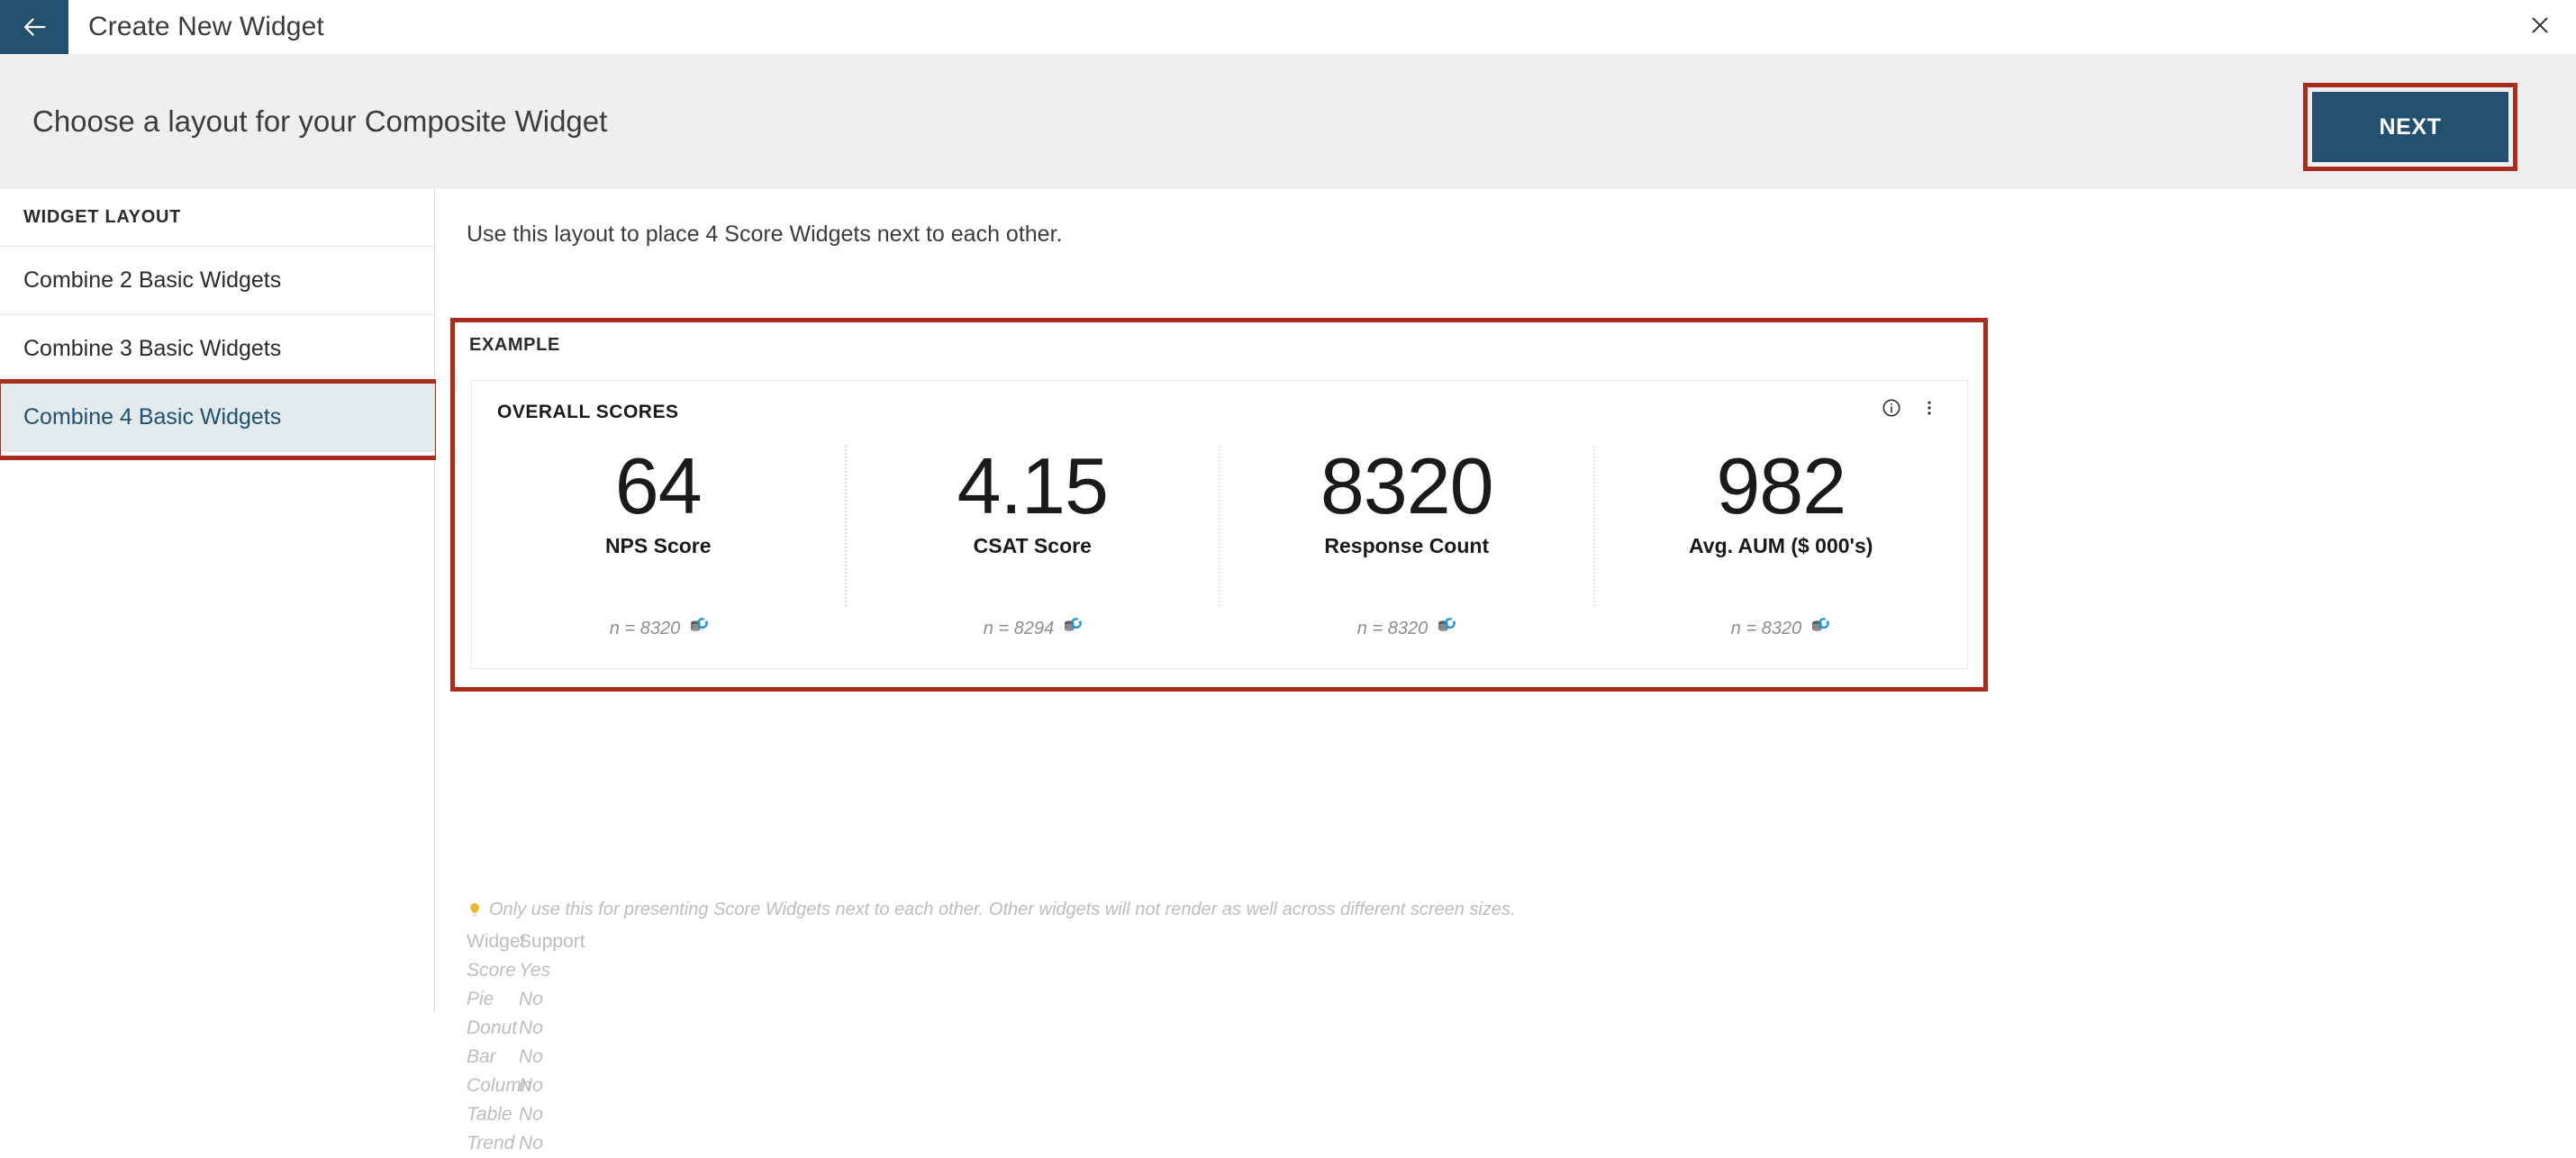 This screenshot has width=2576, height=1158. I want to click on table-row: Donut No, so click(526, 1028).